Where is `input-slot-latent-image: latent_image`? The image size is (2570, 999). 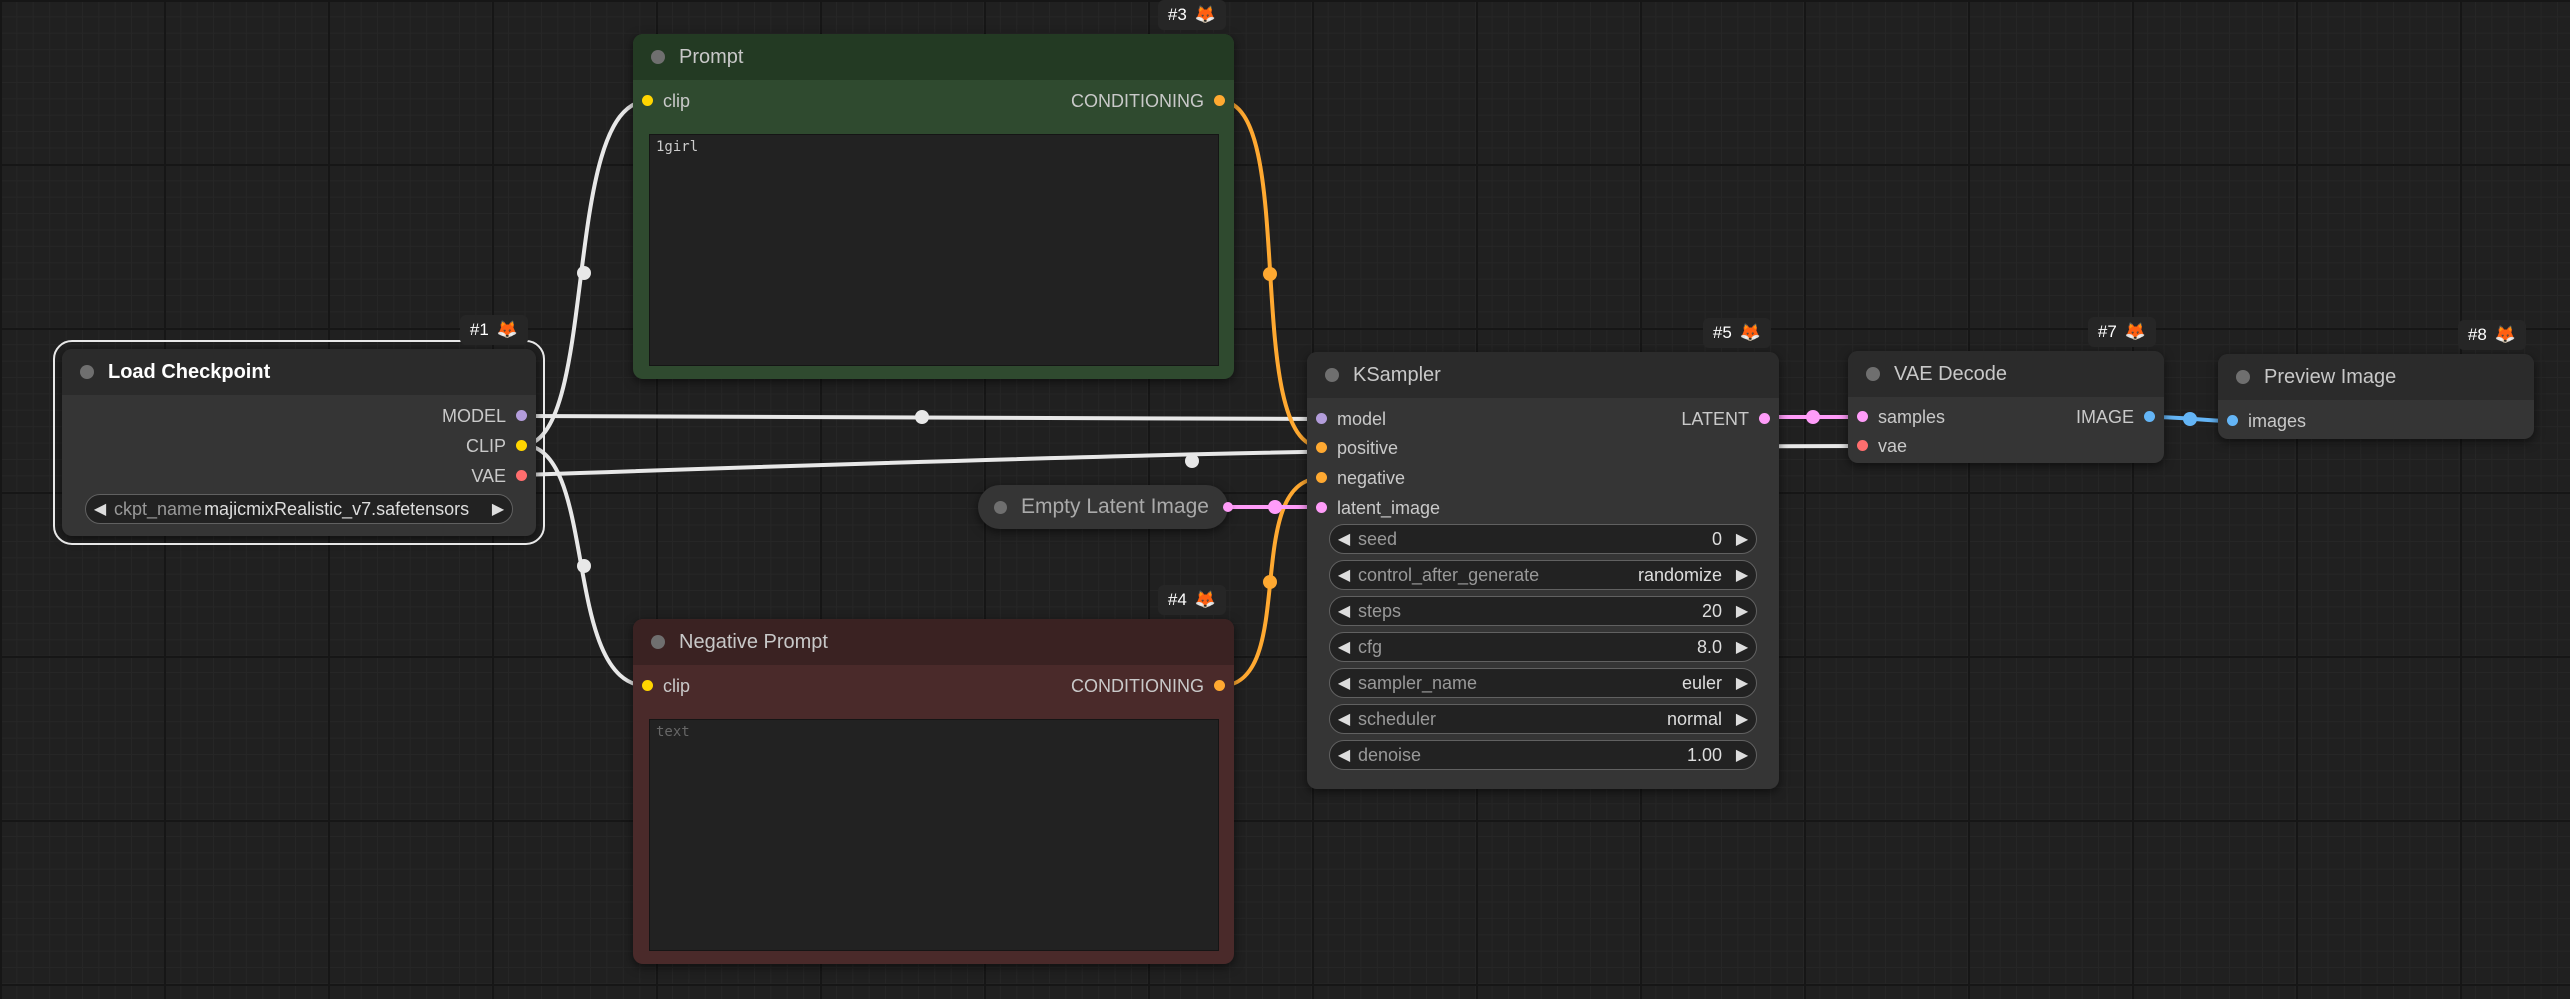 input-slot-latent-image: latent_image is located at coordinates (1378, 508).